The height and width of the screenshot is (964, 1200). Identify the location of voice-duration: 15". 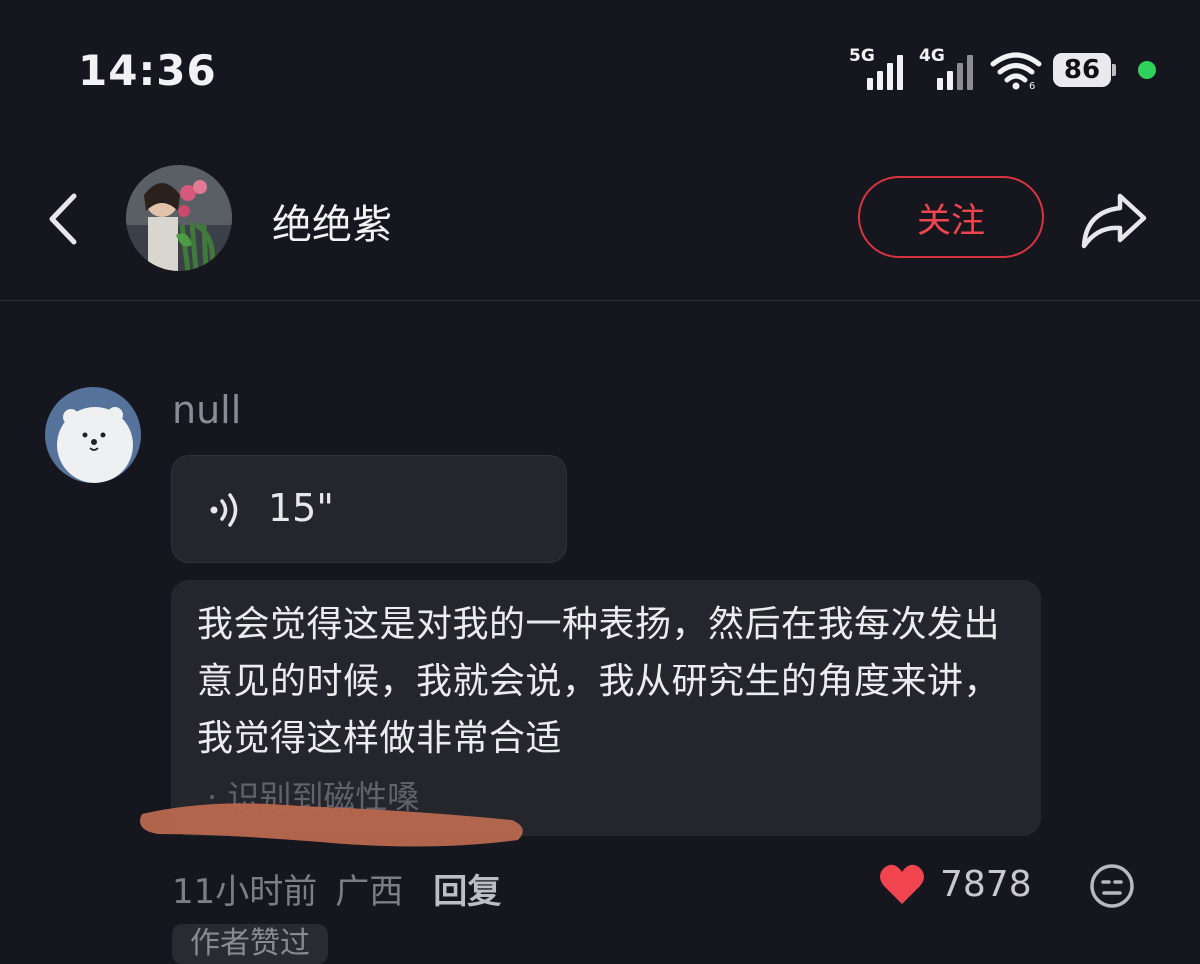
(301, 508).